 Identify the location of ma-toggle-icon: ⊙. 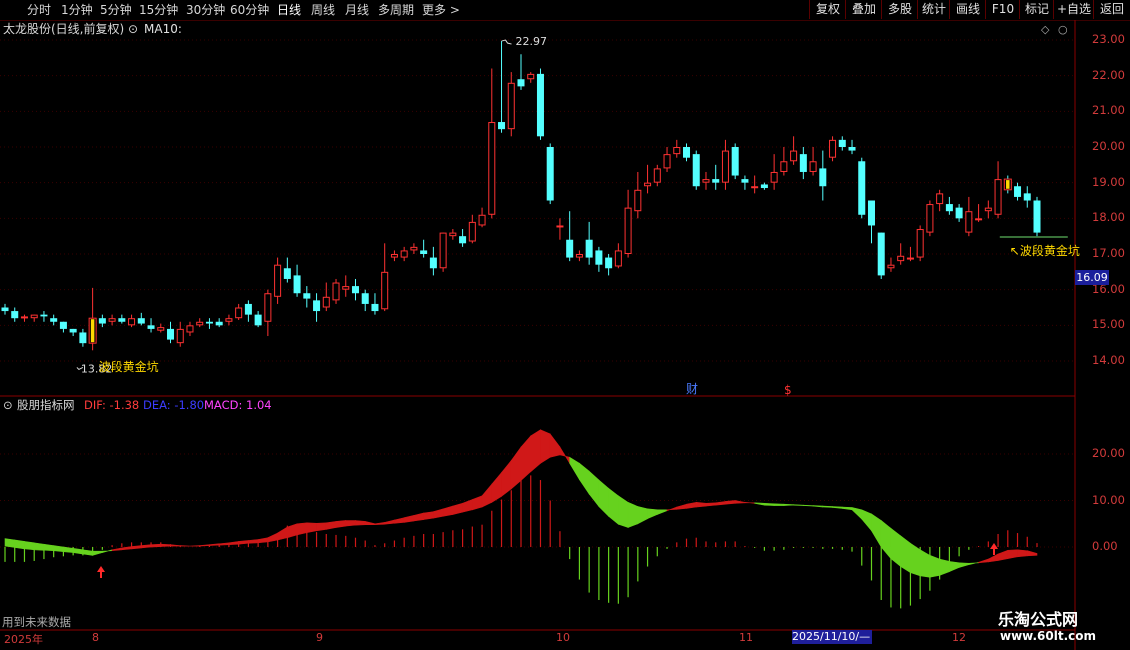
(133, 29).